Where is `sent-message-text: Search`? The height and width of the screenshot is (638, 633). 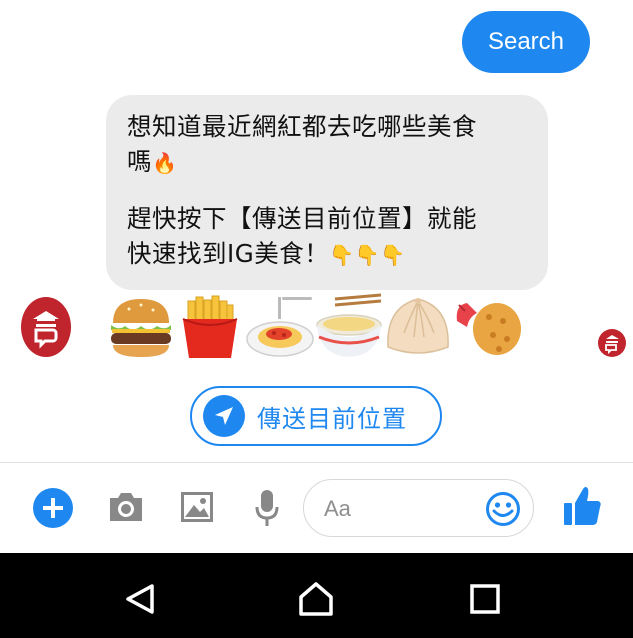 sent-message-text: Search is located at coordinates (526, 41).